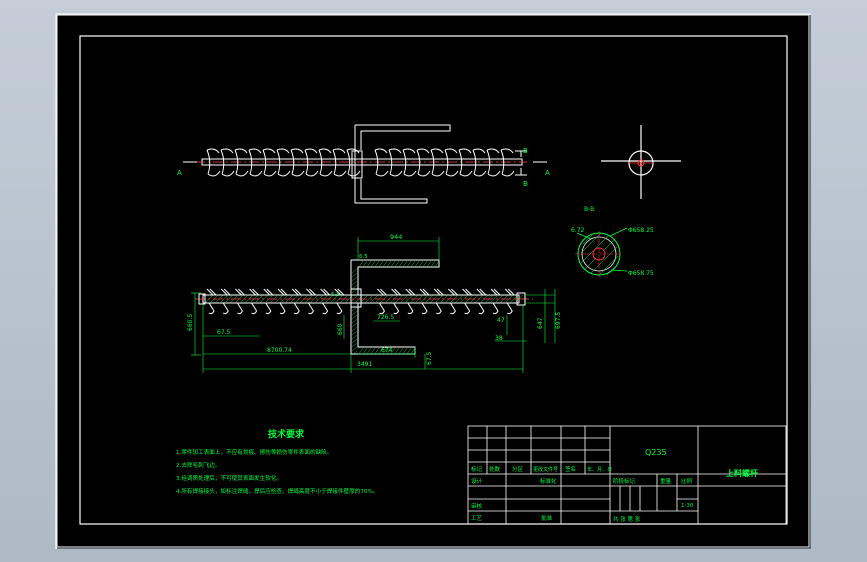 This screenshot has width=867, height=562. What do you see at coordinates (547, 173) in the screenshot?
I see `section-mark-a-right: A` at bounding box center [547, 173].